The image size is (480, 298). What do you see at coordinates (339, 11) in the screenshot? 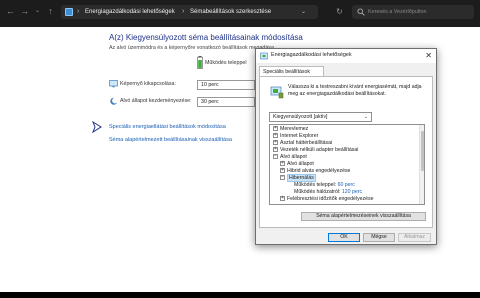
I see `refresh-icon: ↻` at bounding box center [339, 11].